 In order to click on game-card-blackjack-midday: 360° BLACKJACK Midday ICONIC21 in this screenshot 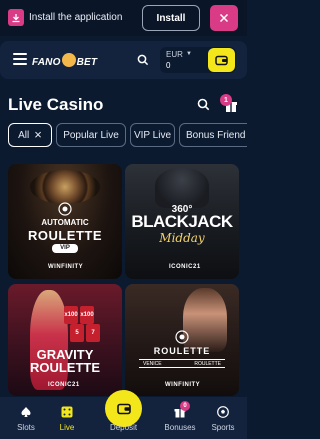, I will do `click(182, 221)`.